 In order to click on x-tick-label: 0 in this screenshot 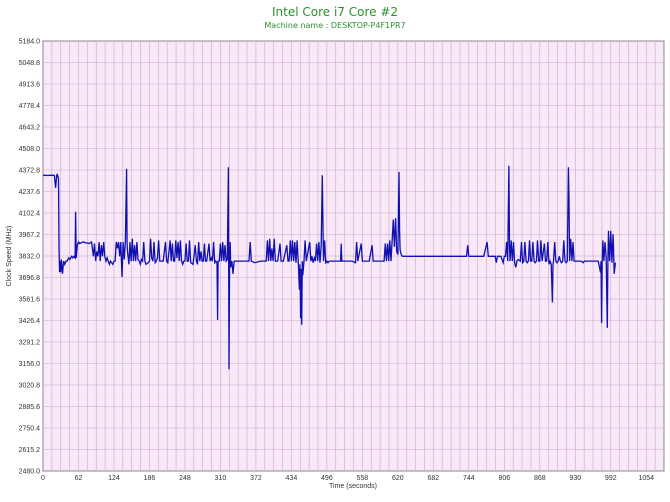, I will do `click(43, 478)`.